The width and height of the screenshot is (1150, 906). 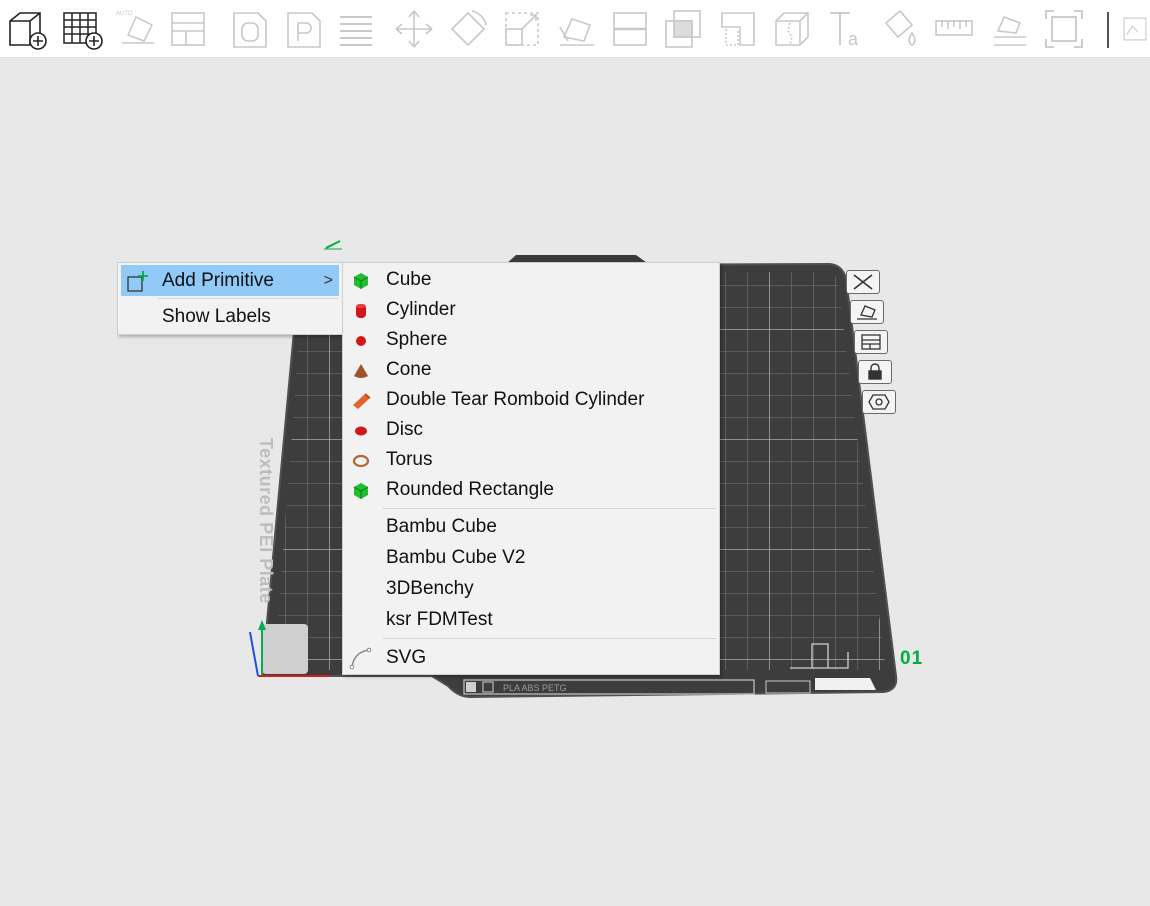 I want to click on plate-close-button, so click(x=863, y=282).